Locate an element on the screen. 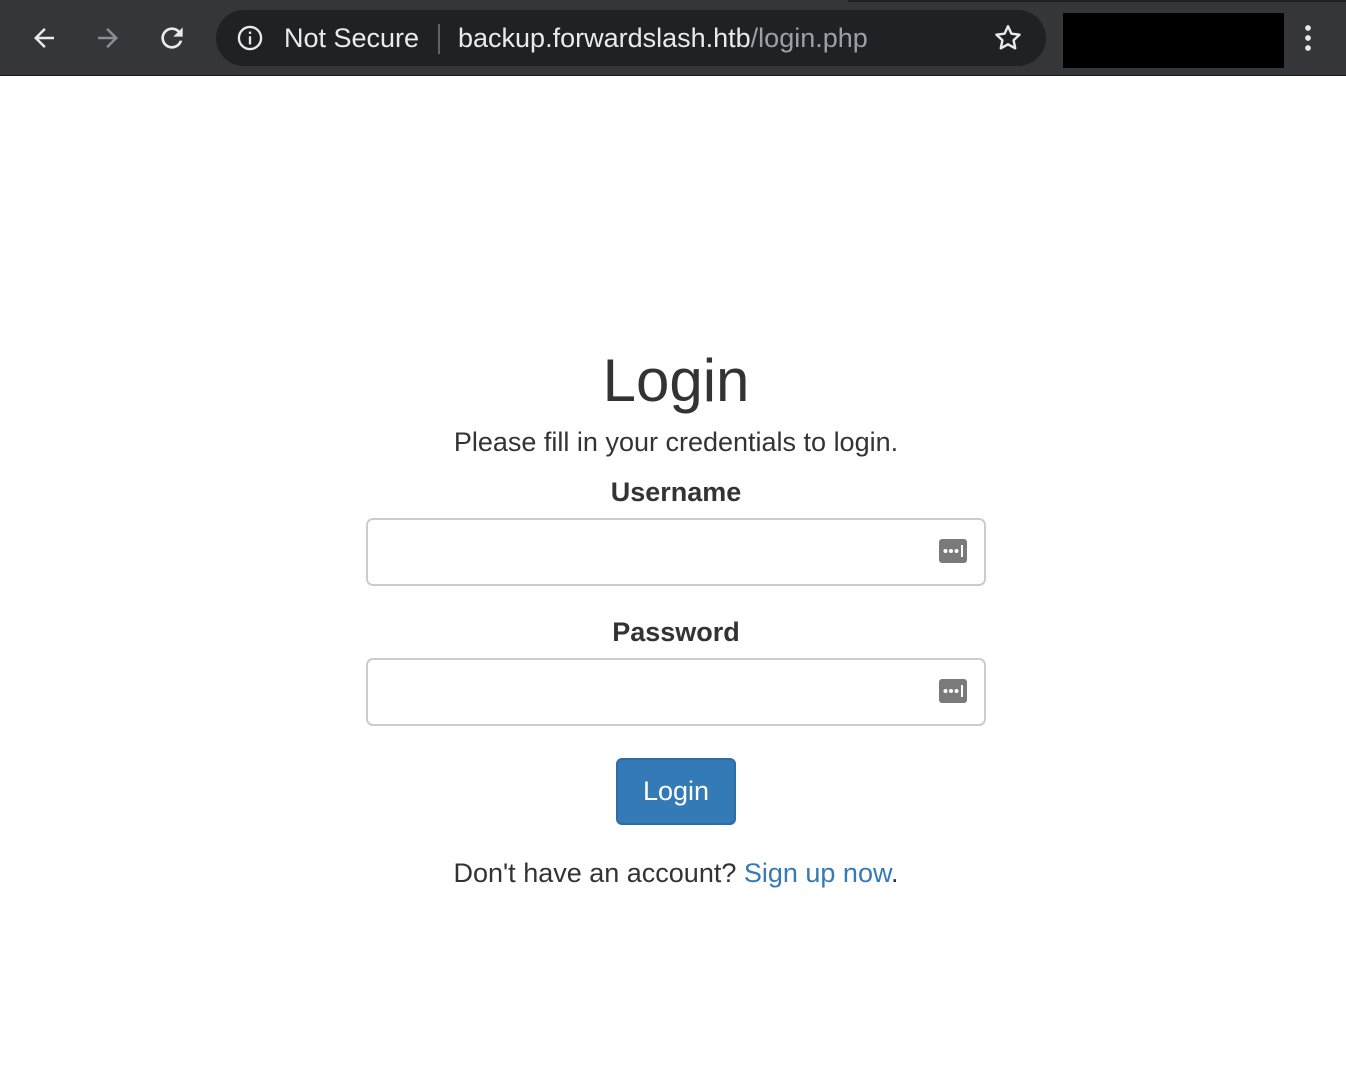 The height and width of the screenshot is (1074, 1346). omnibox-divider is located at coordinates (439, 39).